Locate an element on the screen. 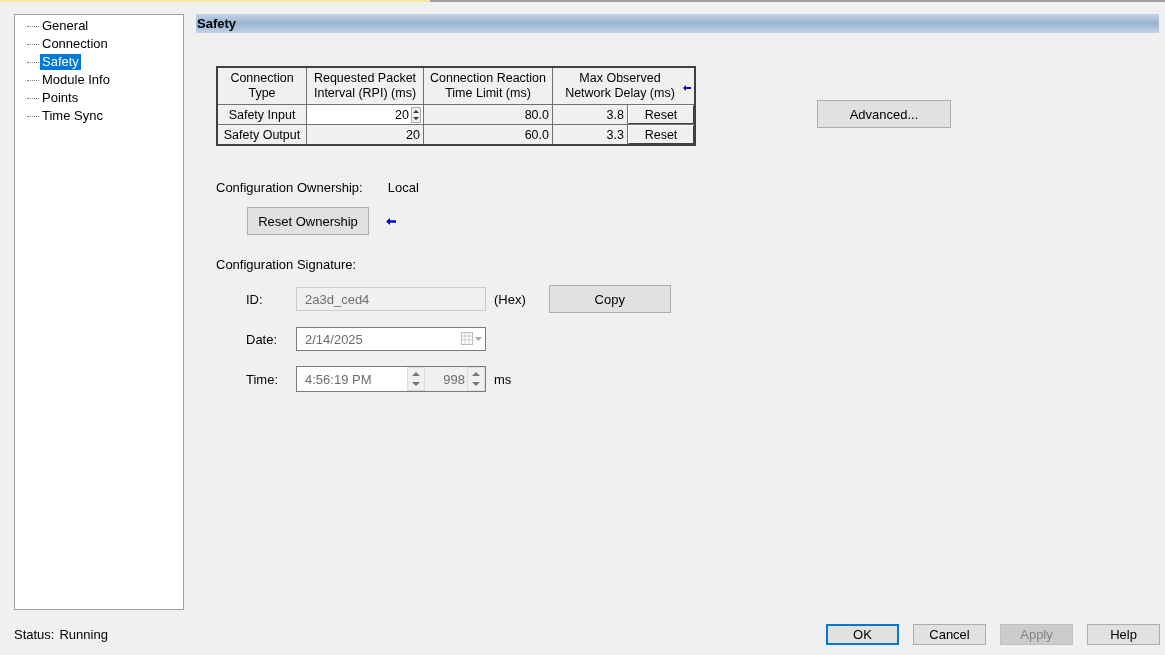 Image resolution: width=1165 pixels, height=655 pixels. dialog-button: Cancel is located at coordinates (949, 634).